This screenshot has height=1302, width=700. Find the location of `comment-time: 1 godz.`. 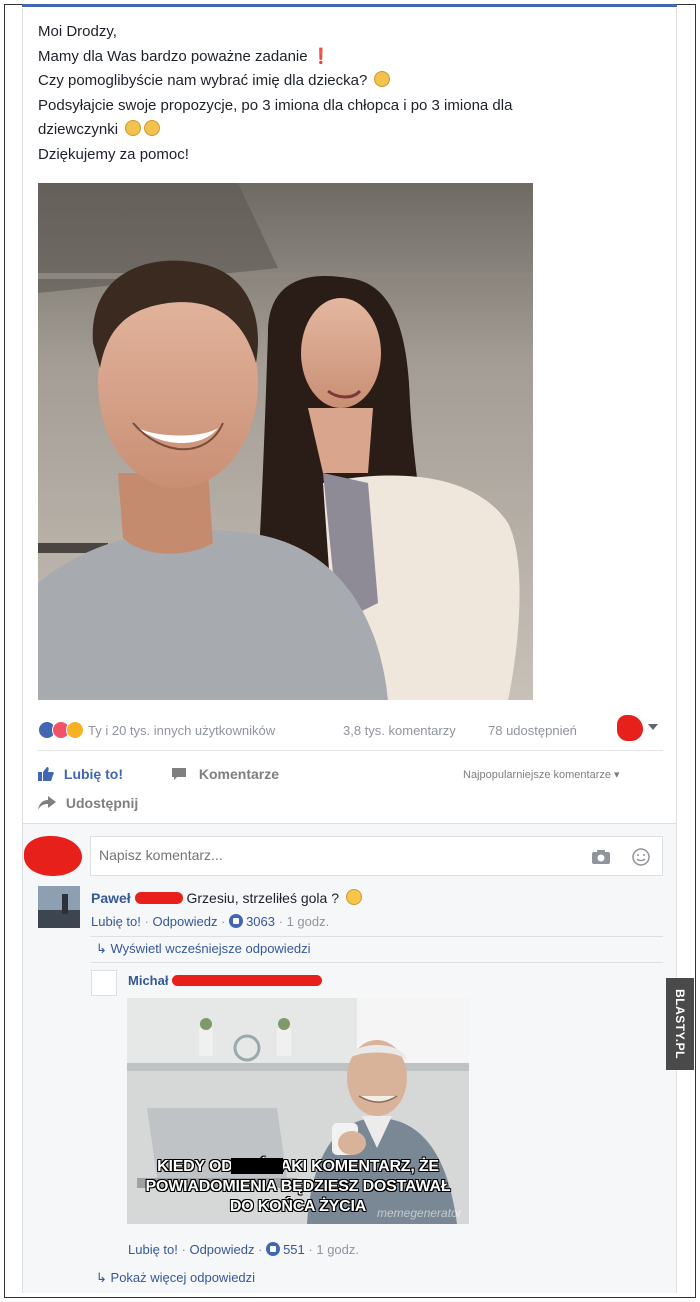

comment-time: 1 godz. is located at coordinates (308, 921).